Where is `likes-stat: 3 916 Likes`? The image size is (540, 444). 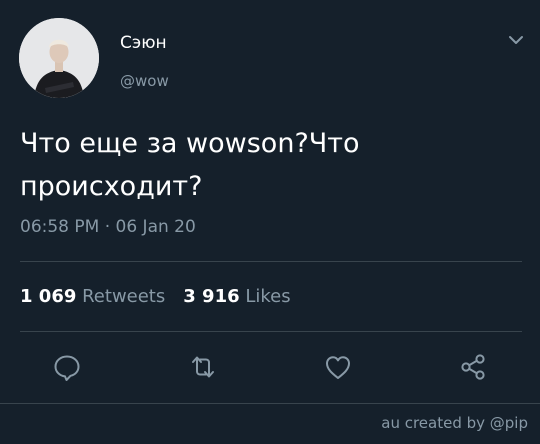
likes-stat: 3 916 Likes is located at coordinates (236, 296).